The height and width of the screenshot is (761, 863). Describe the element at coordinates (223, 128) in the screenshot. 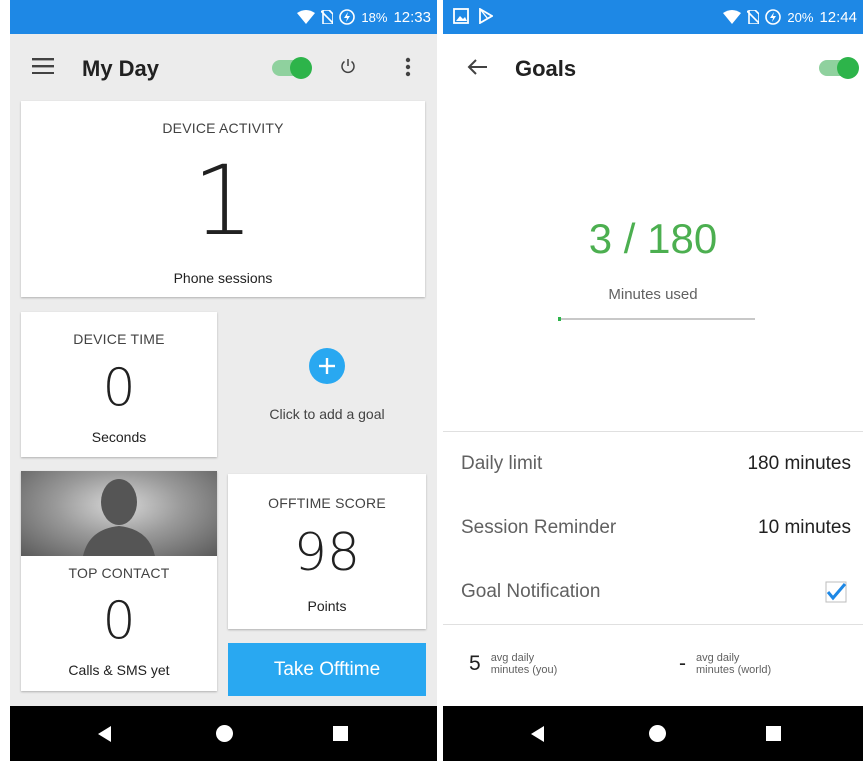

I see `device-activity-title: DEVICE ACTIVITY` at that location.